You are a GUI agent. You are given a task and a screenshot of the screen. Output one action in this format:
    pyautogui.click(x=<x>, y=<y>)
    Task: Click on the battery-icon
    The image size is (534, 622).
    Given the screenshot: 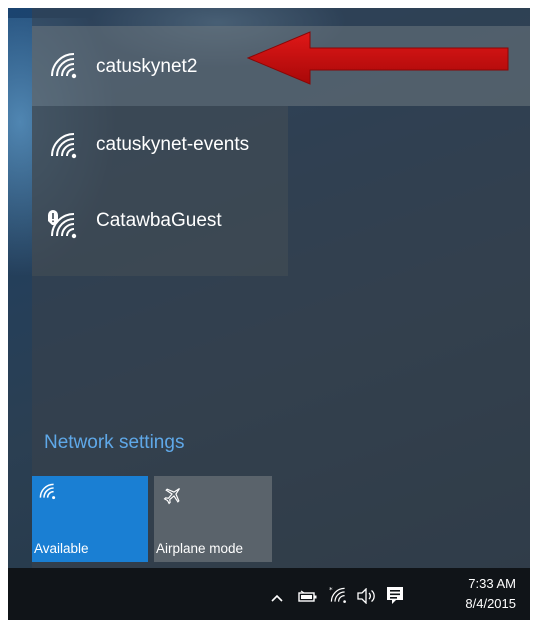 What is the action you would take?
    pyautogui.click(x=308, y=597)
    